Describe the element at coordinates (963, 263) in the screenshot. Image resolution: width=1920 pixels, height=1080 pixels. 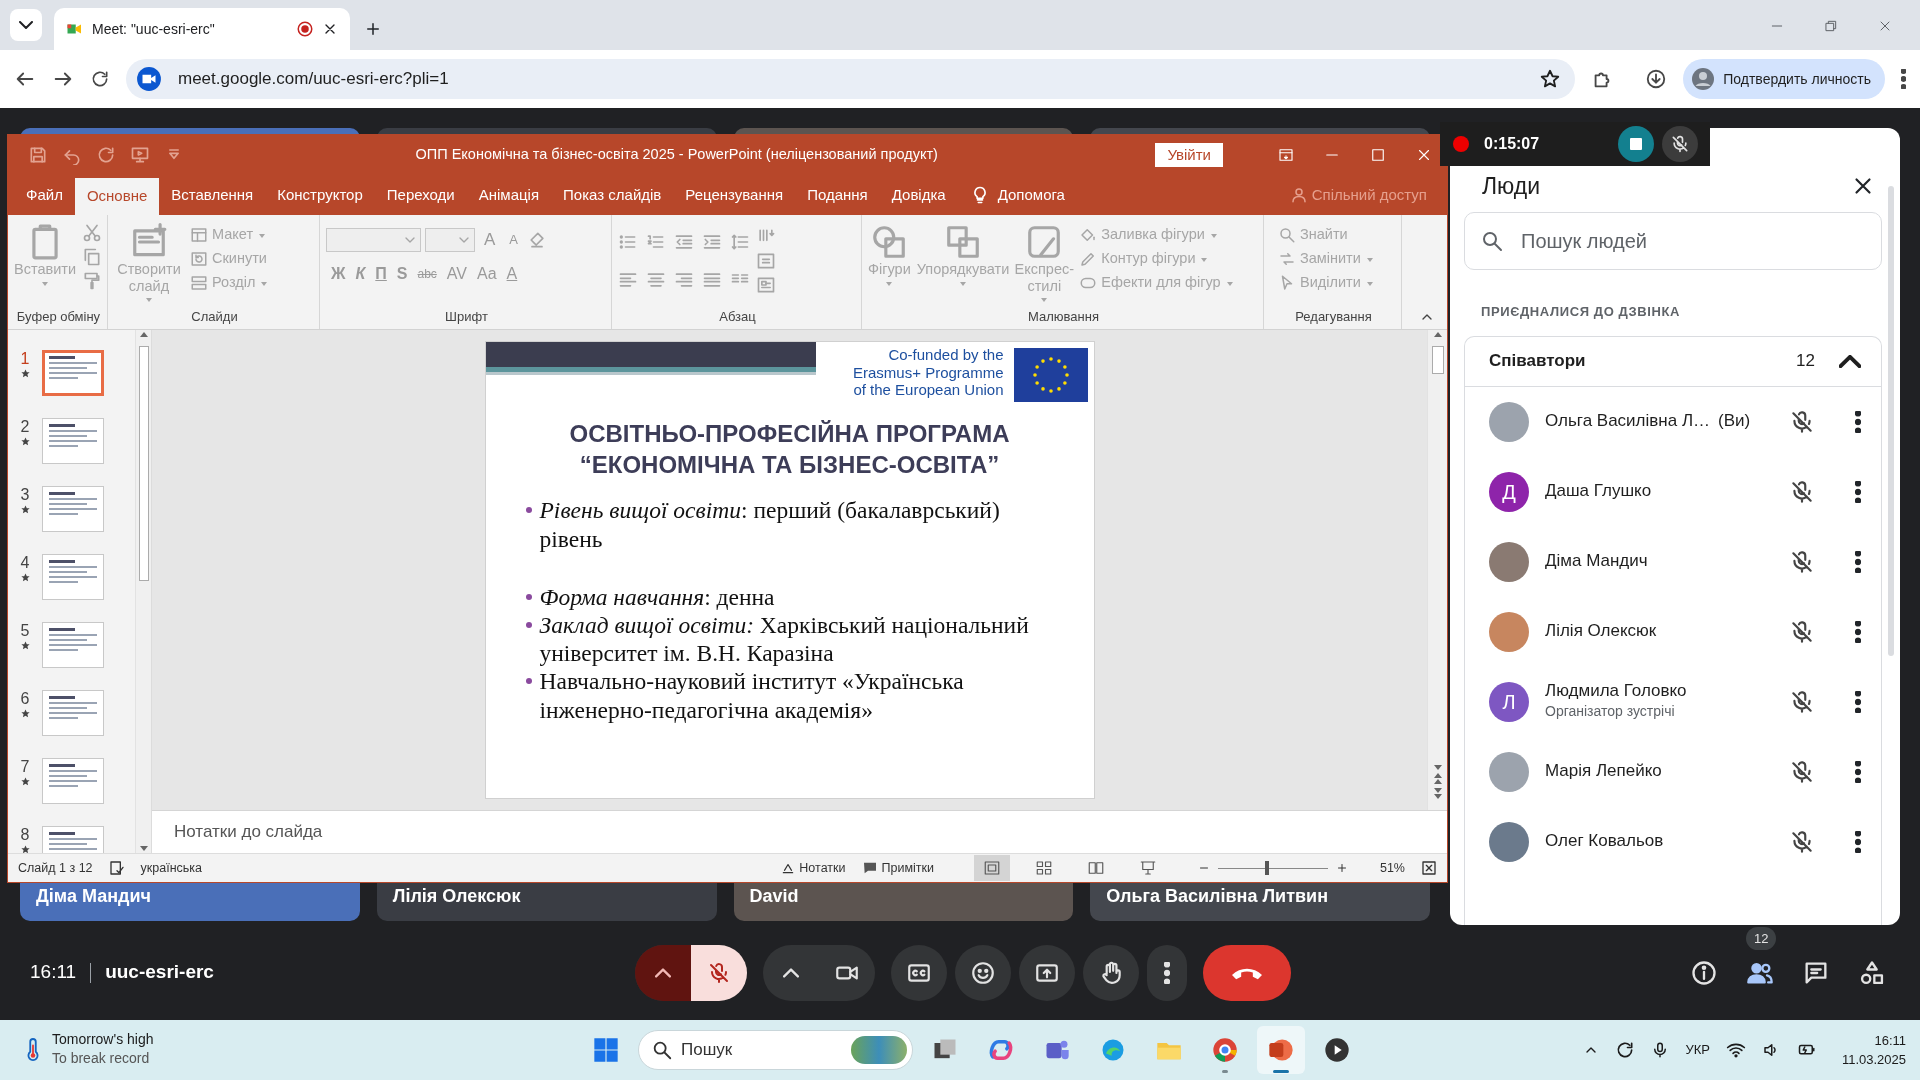
I see `ribbon-button: Упорядкувати` at that location.